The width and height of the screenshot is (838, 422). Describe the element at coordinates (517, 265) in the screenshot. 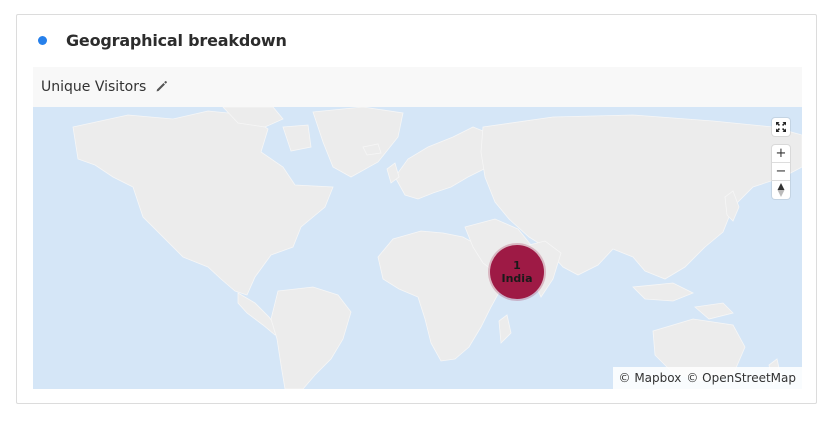

I see `marker-value: 1` at that location.